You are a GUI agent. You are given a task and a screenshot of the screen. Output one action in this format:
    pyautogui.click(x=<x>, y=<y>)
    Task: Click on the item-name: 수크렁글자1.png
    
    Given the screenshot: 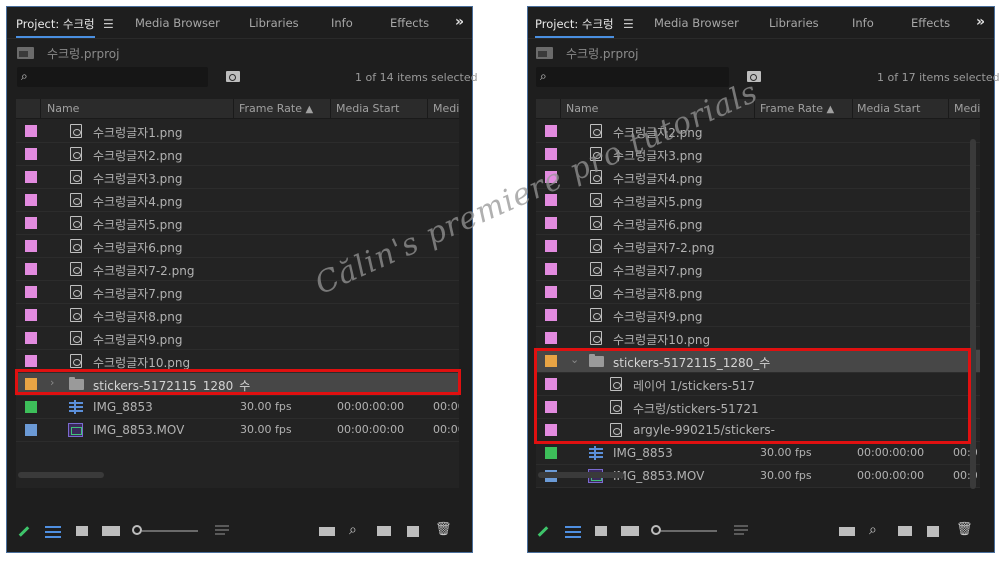 What is the action you would take?
    pyautogui.click(x=138, y=133)
    